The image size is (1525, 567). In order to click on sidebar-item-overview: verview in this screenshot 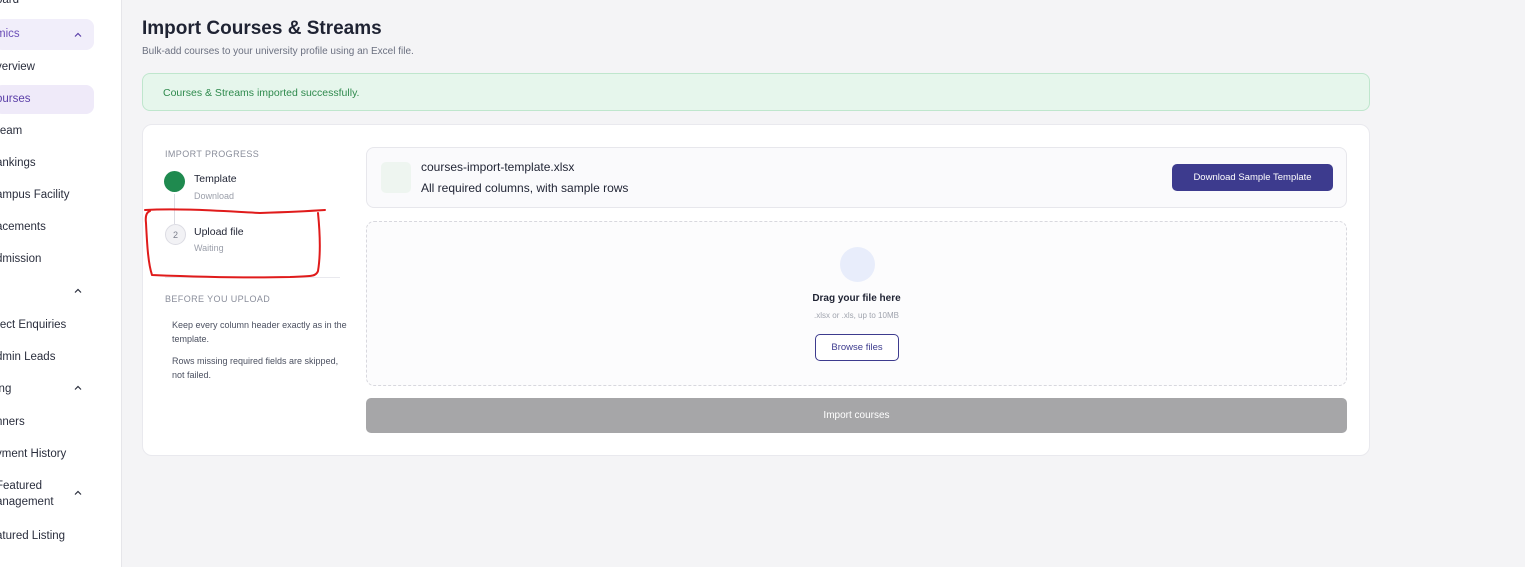, I will do `click(17, 67)`.